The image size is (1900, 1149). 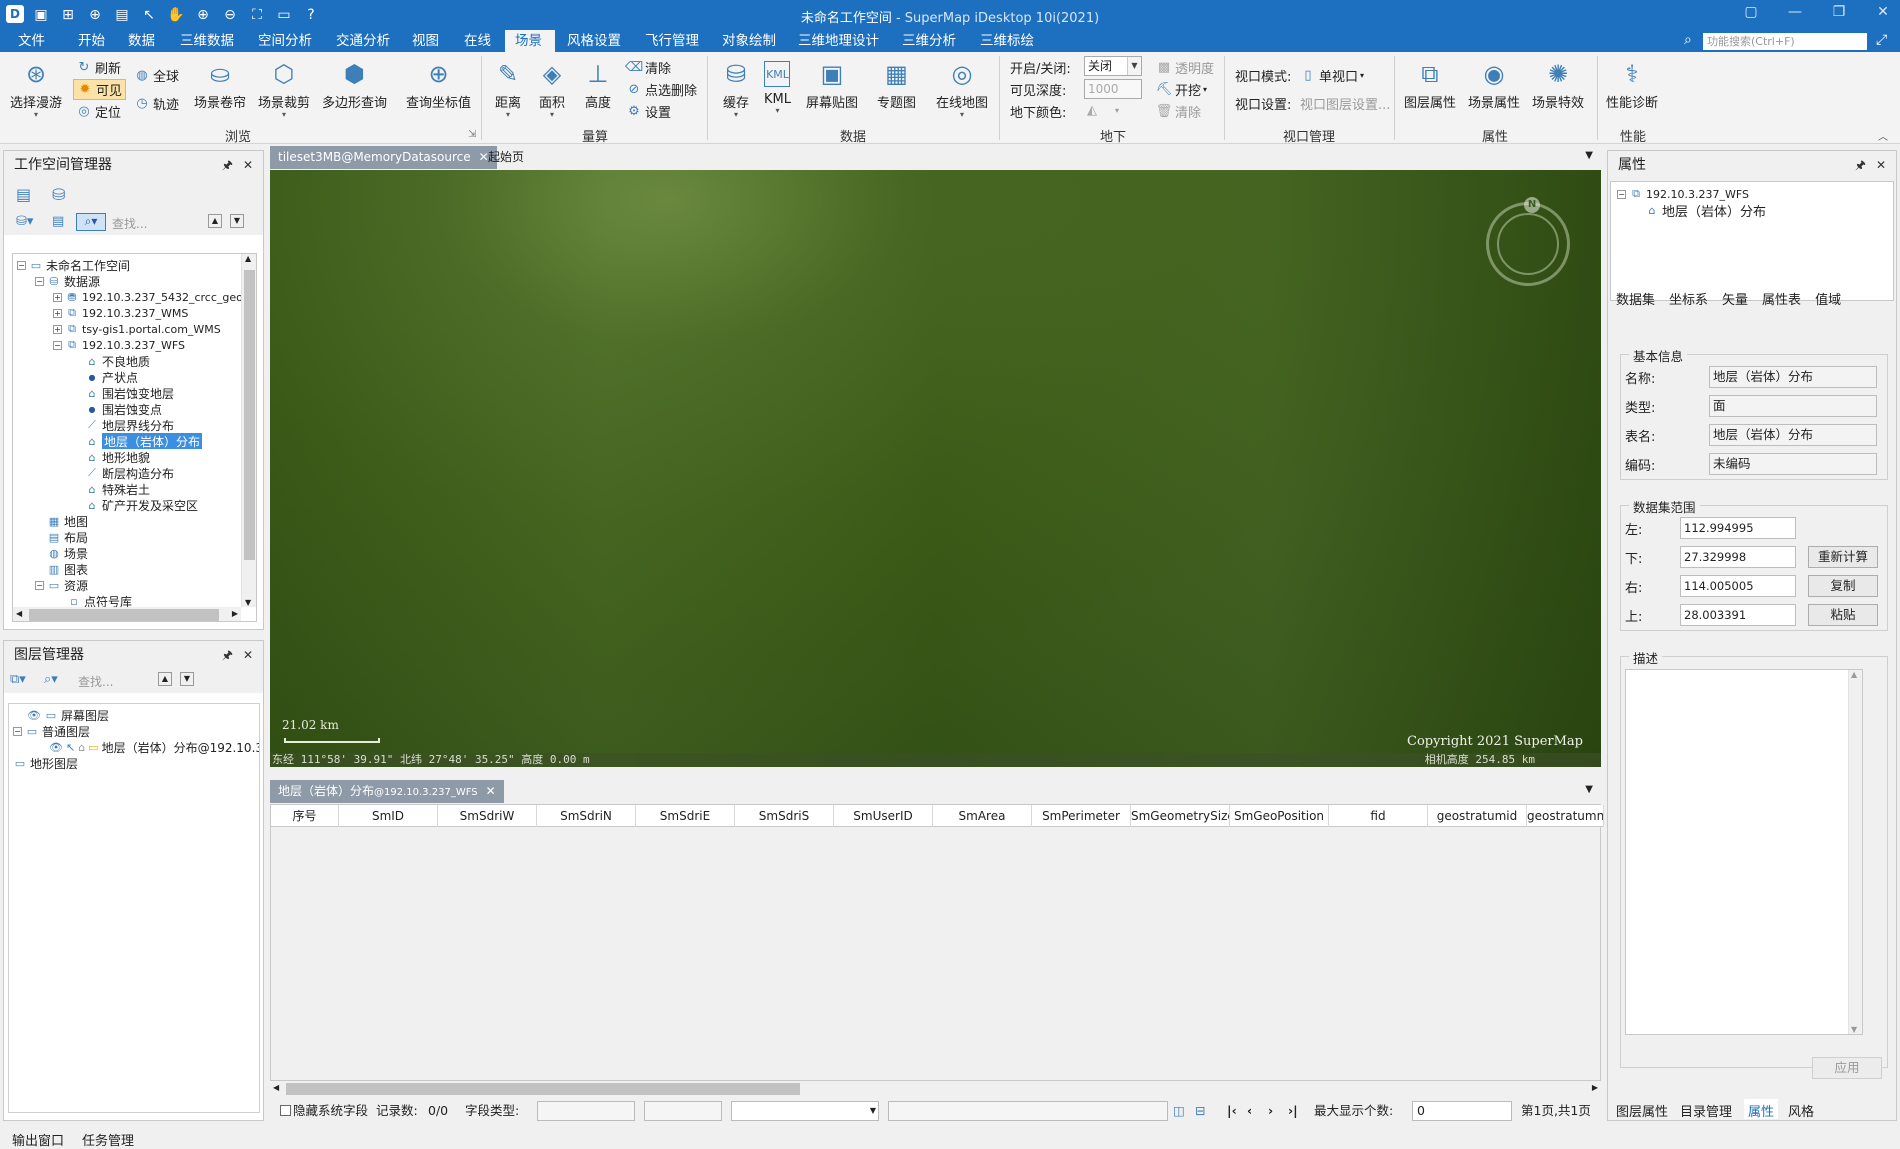 I want to click on tree-node-workspace: − ▭ 未命名工作空间, so click(x=73, y=265).